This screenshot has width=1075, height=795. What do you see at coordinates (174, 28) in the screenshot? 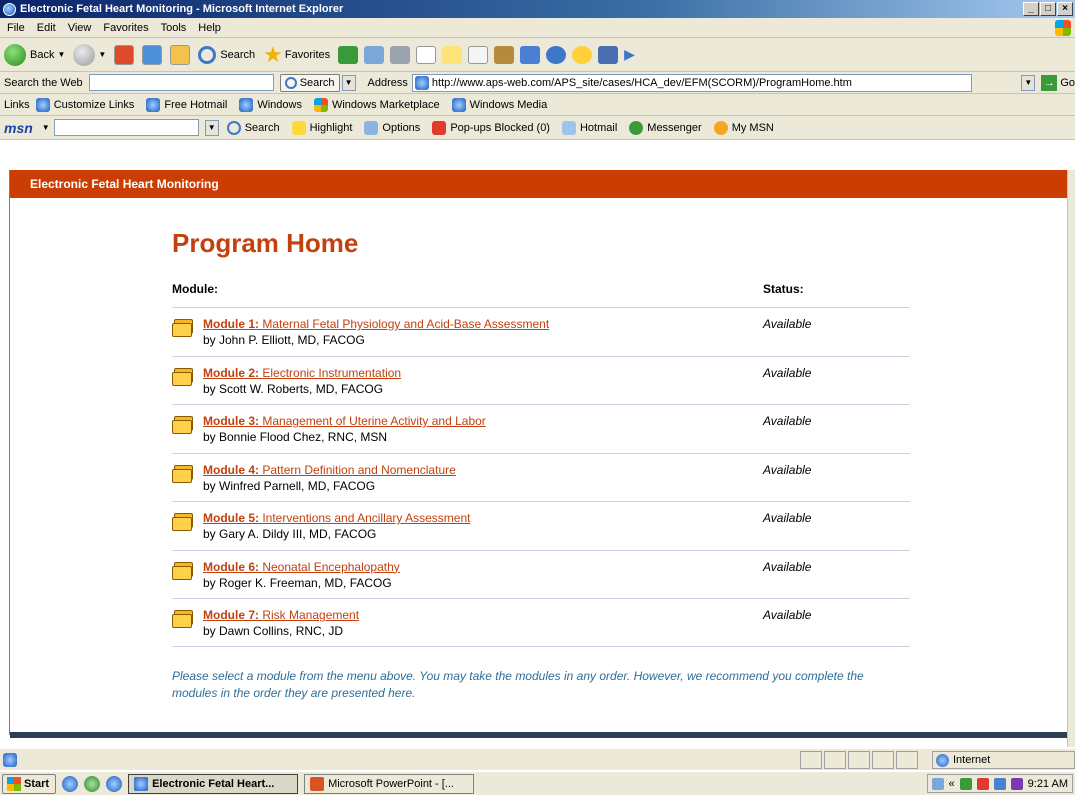
I see `menu-tools: Tools` at bounding box center [174, 28].